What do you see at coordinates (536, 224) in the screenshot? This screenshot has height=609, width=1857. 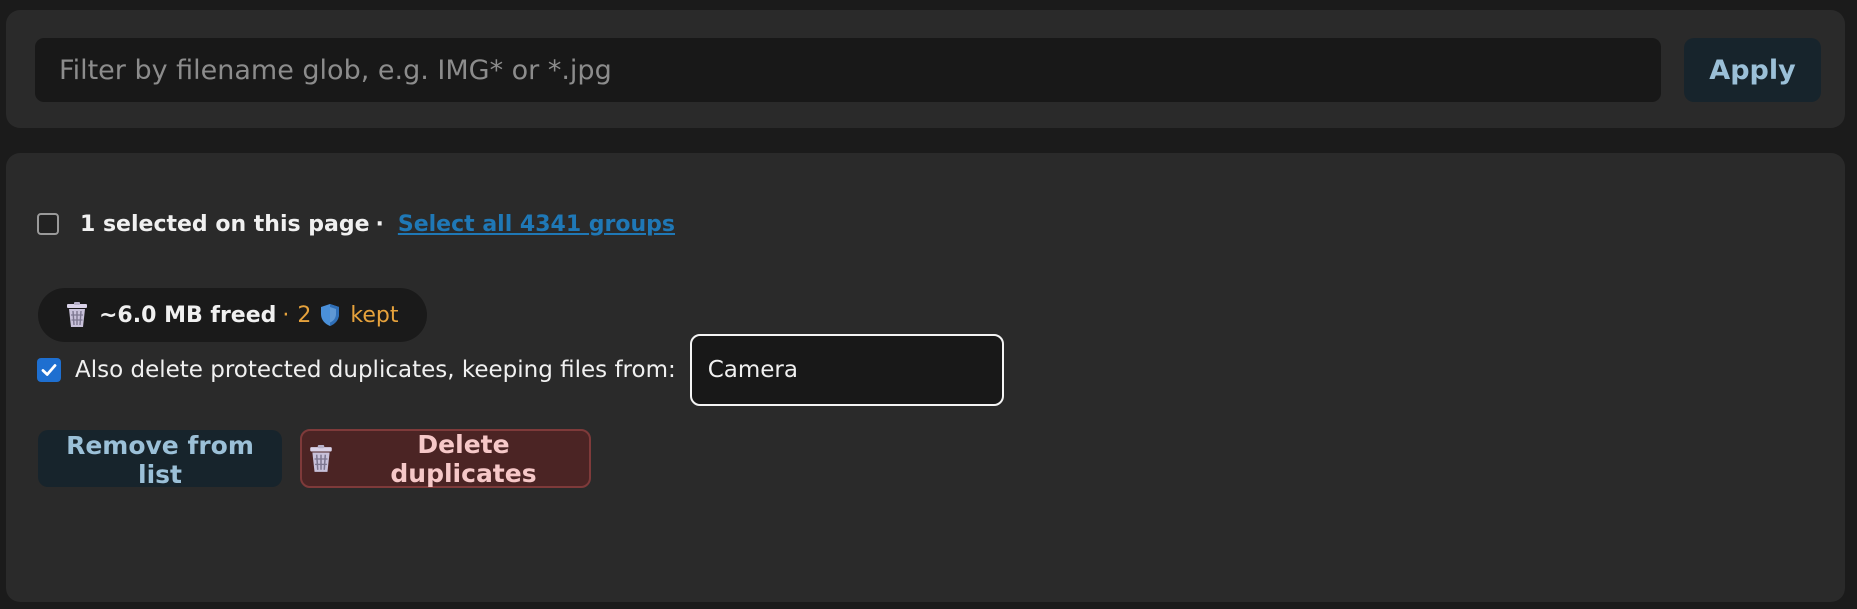 I see `select-all-groups-link: Select all 4341 groups` at bounding box center [536, 224].